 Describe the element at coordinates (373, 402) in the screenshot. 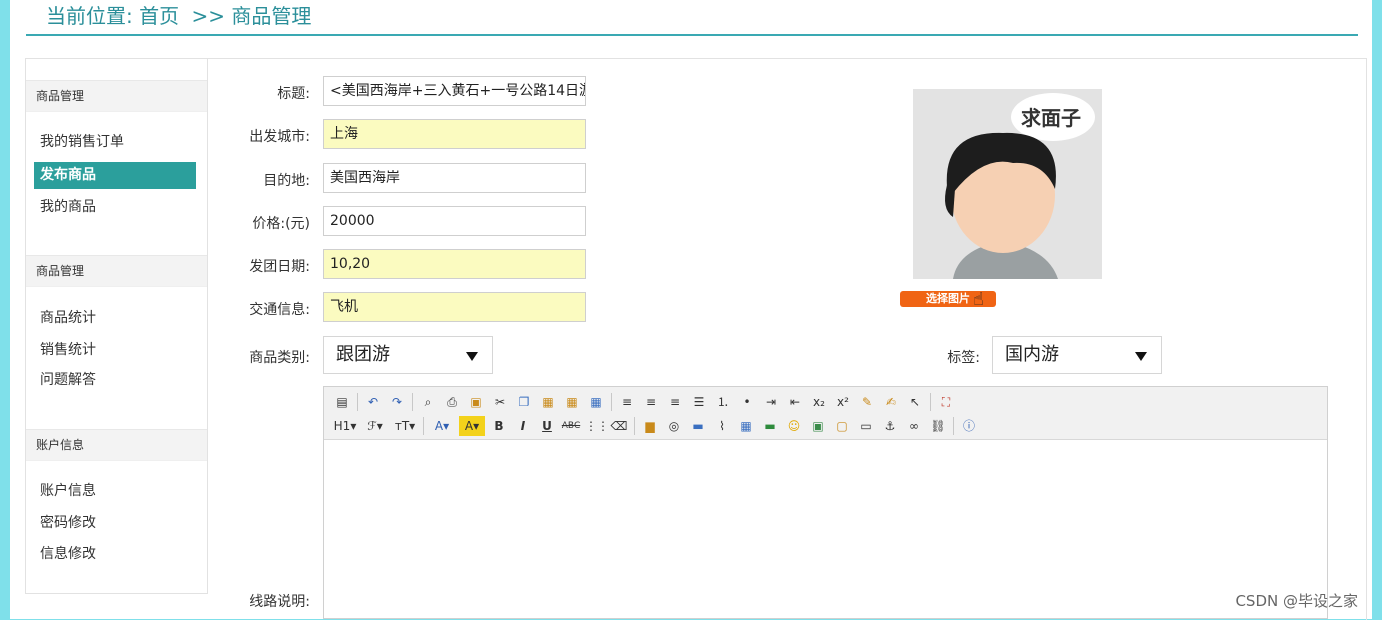

I see `undo-icon: ↶` at that location.